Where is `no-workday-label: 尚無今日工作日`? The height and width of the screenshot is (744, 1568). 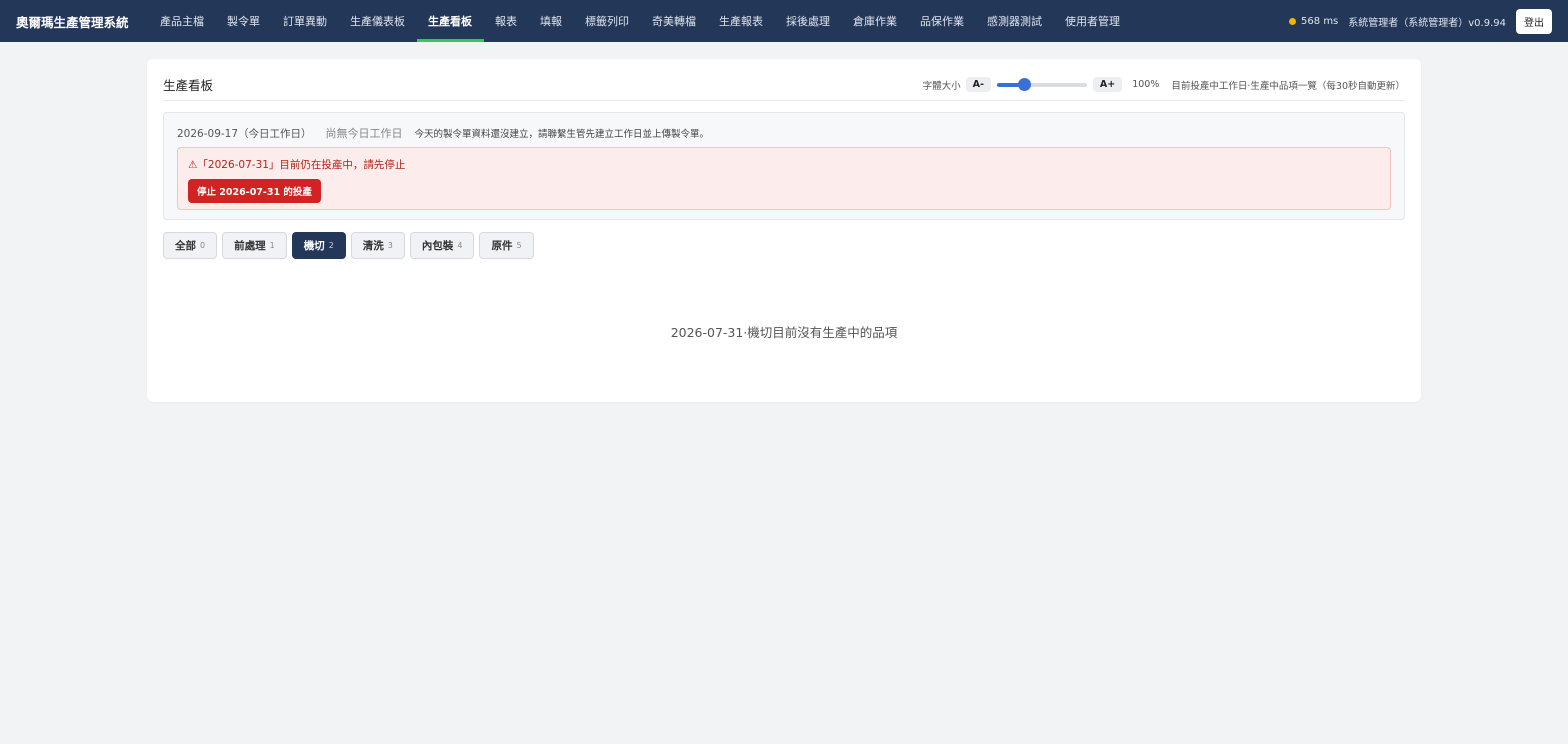
no-workday-label: 尚無今日工作日 is located at coordinates (364, 133).